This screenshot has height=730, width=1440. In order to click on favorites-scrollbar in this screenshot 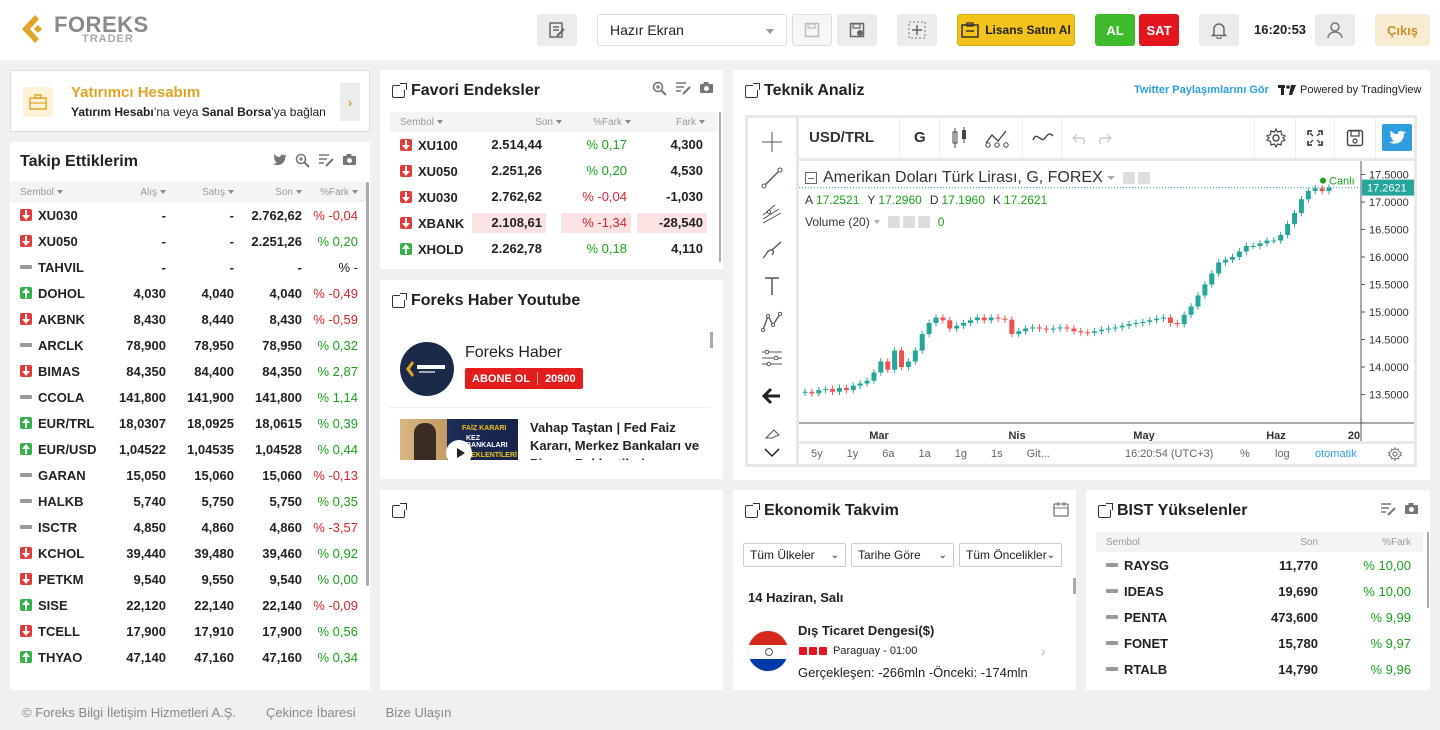, I will do `click(720, 187)`.